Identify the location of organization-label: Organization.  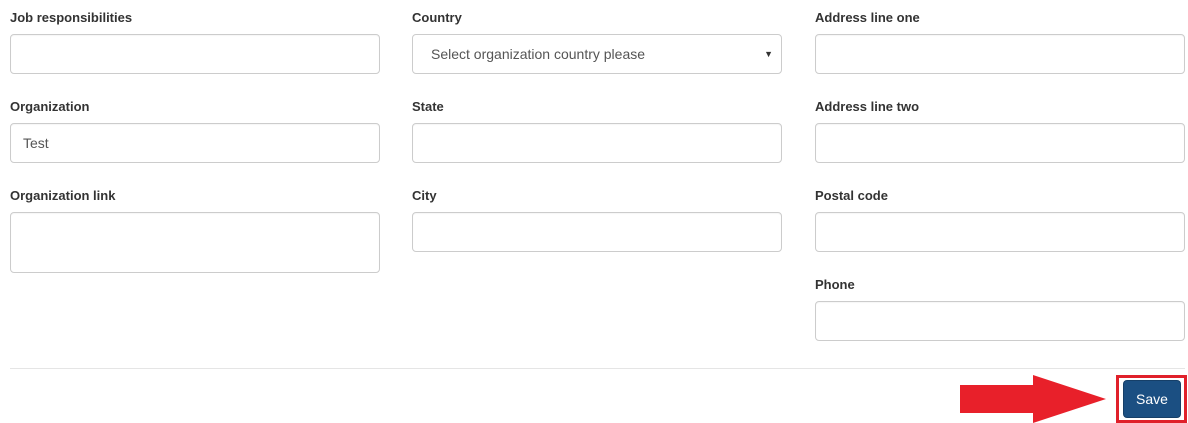
(50, 106).